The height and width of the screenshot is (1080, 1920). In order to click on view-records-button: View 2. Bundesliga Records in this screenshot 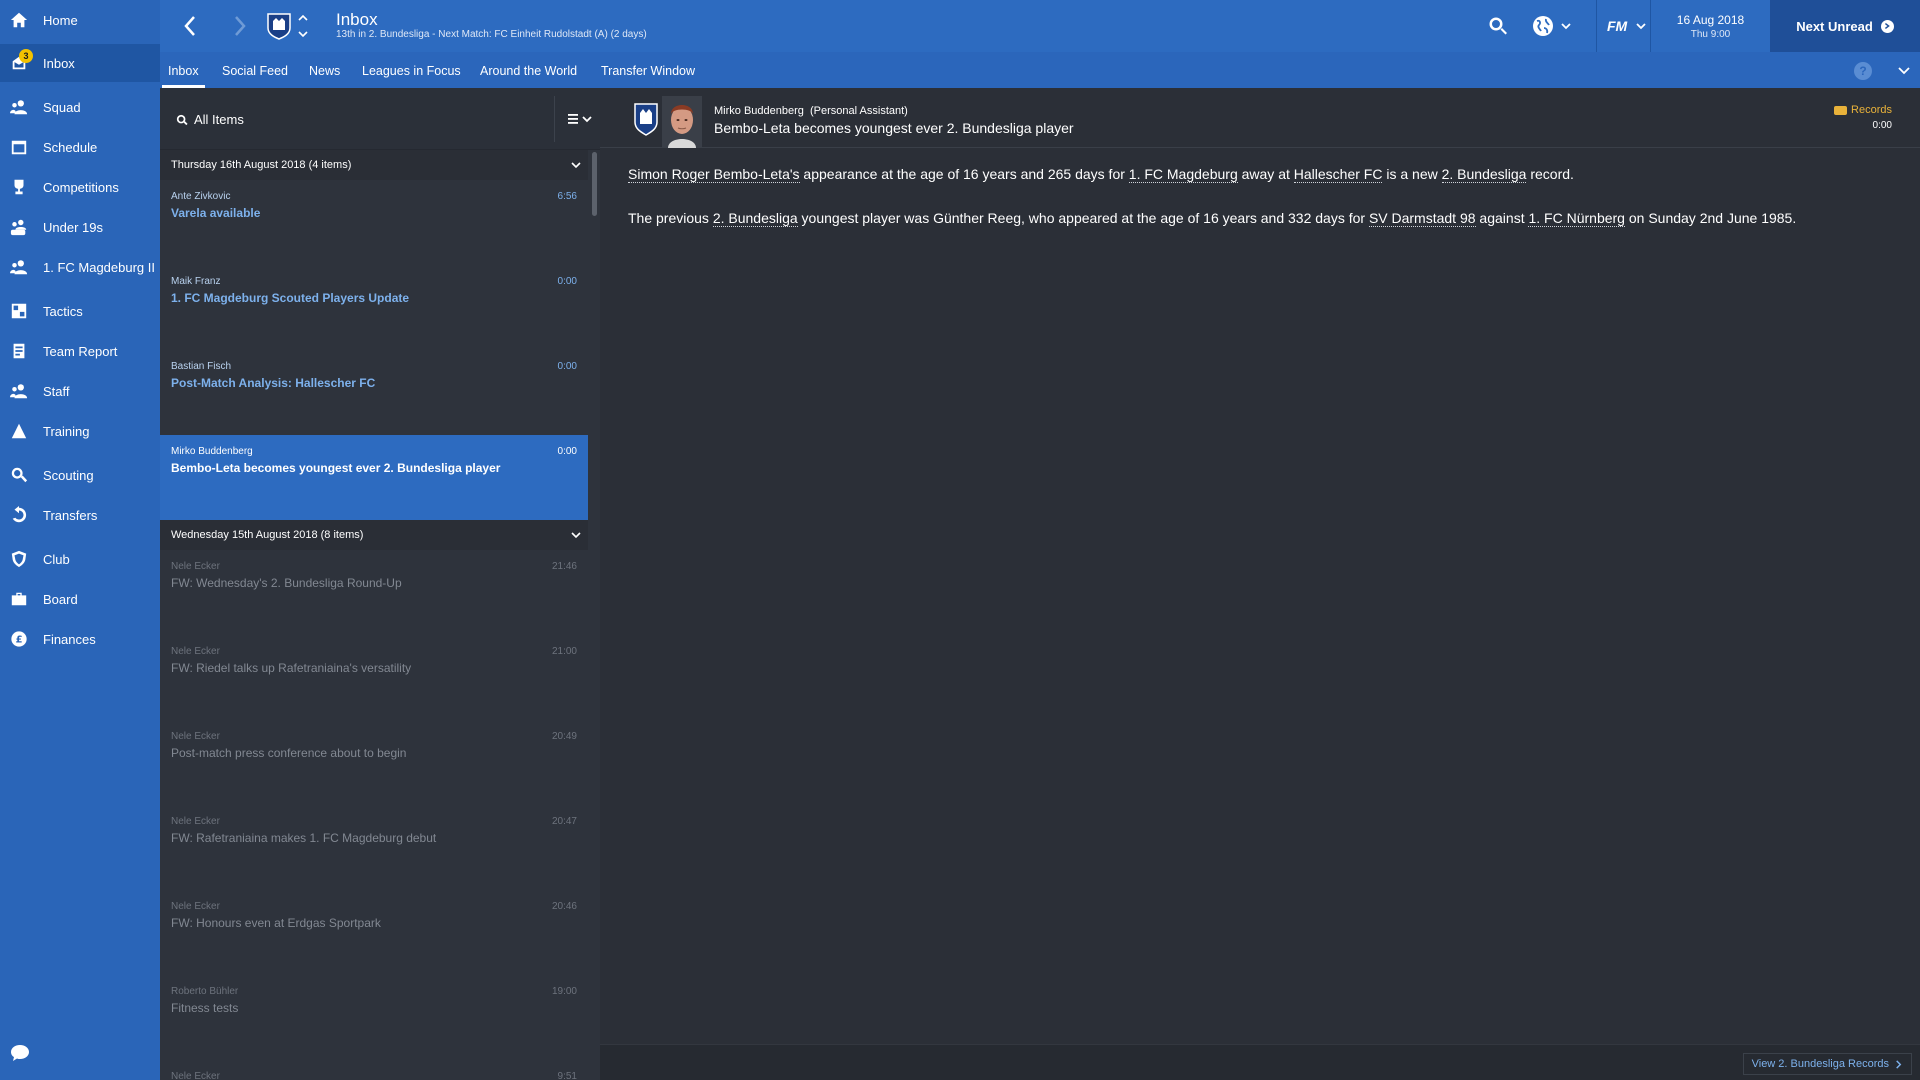, I will do `click(1827, 1064)`.